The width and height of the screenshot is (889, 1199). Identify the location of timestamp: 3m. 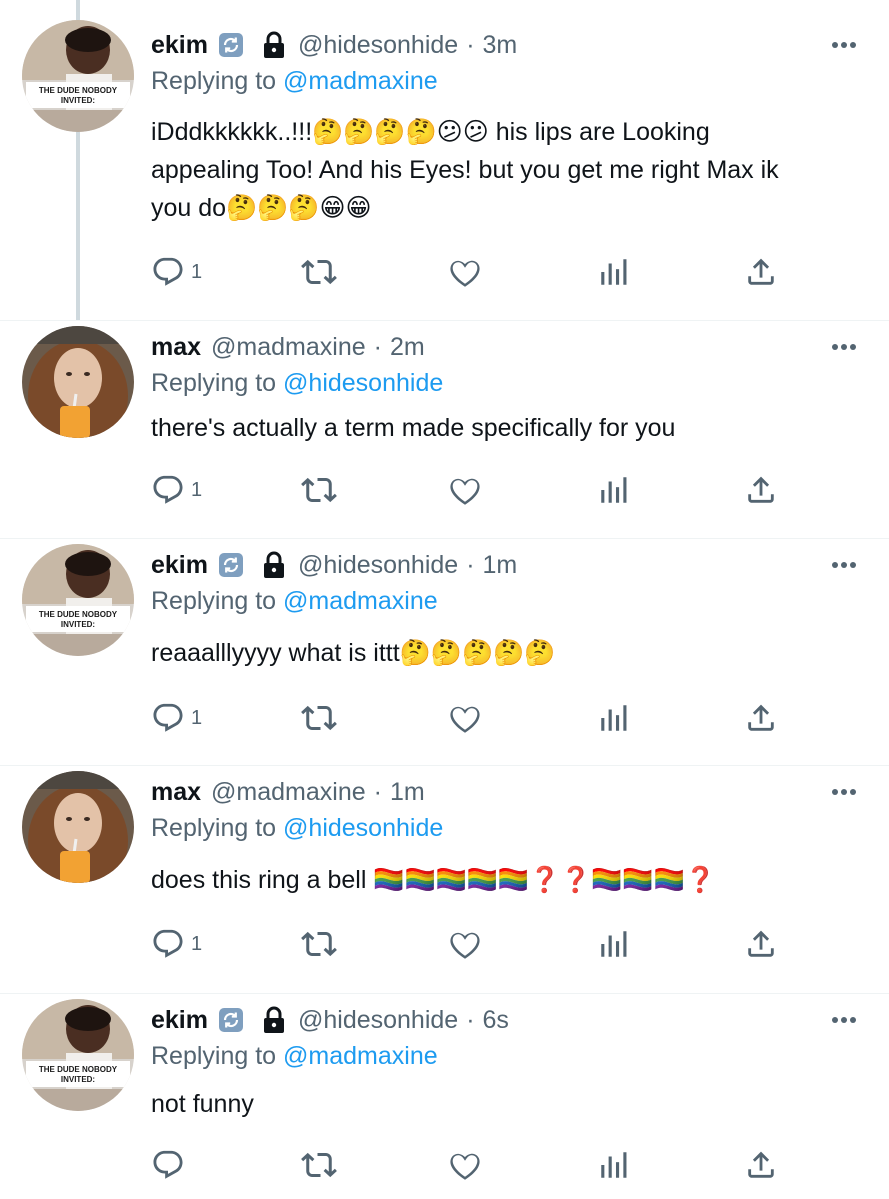
(500, 45).